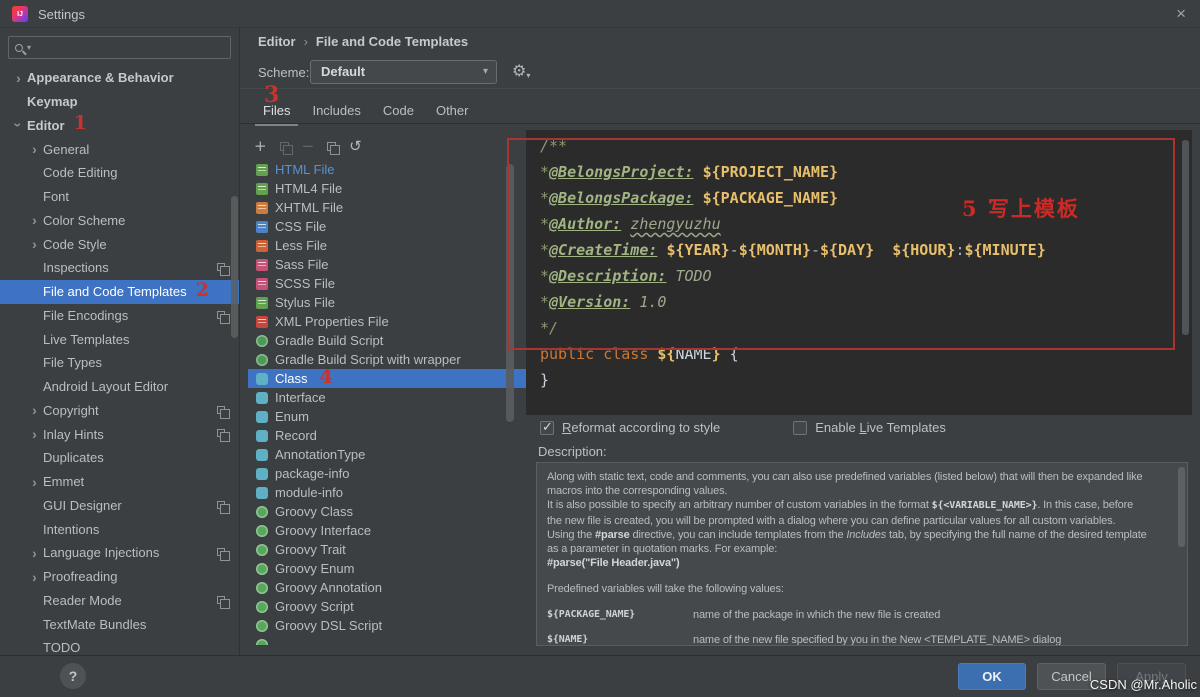 This screenshot has width=1200, height=697. I want to click on code-token: 1.0, so click(653, 302).